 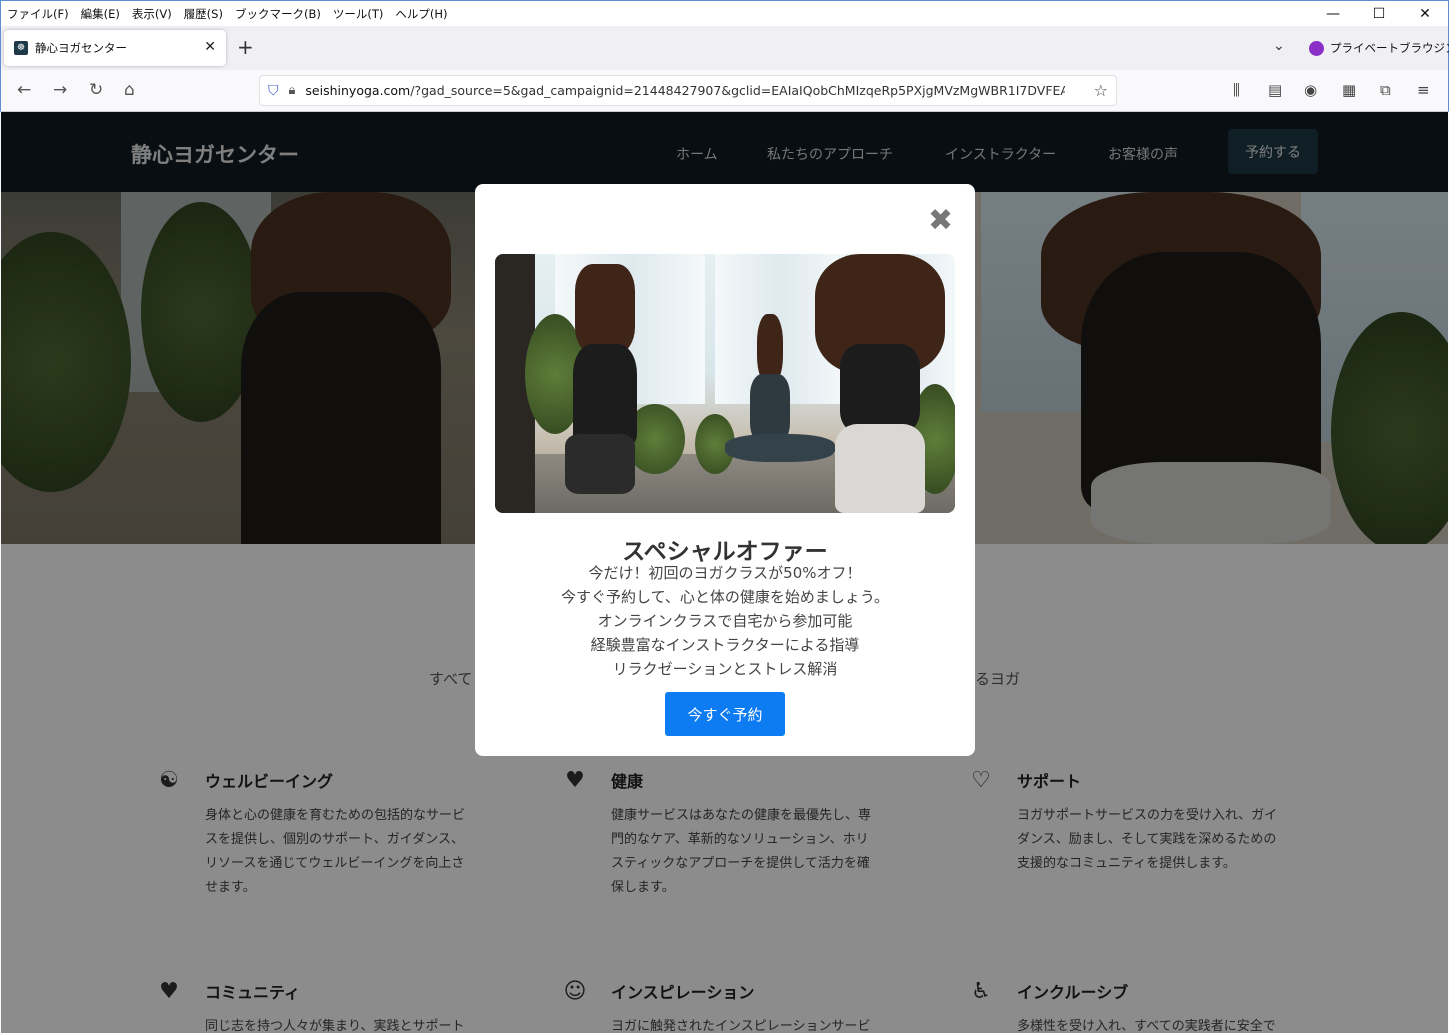 I want to click on bookmark-star-icon: ☆, so click(x=1101, y=90).